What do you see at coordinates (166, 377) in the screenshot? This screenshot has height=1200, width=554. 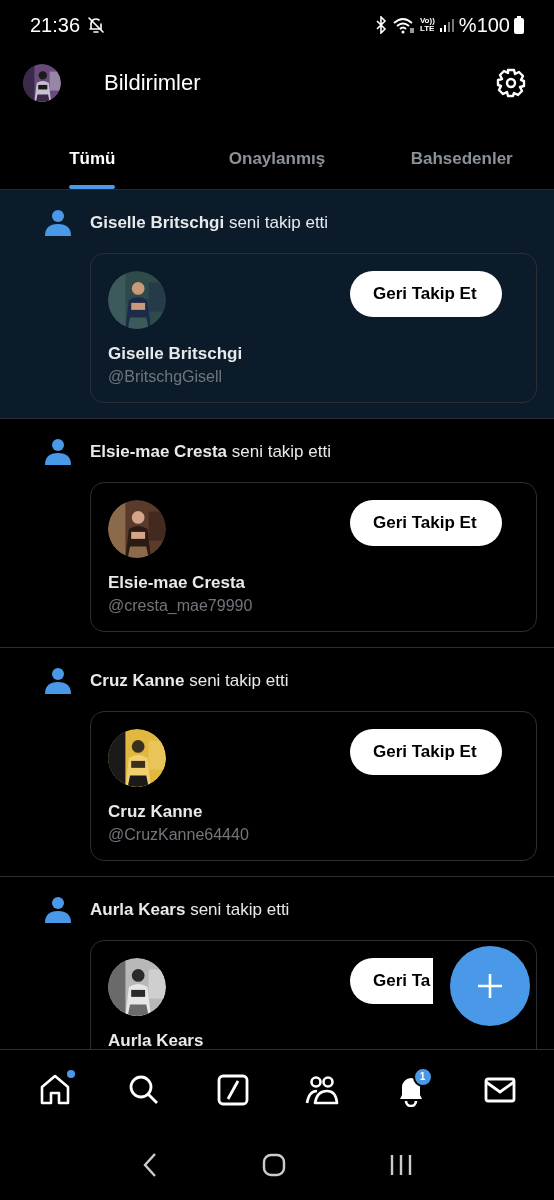 I see `user-handle: @BritschgGisell` at bounding box center [166, 377].